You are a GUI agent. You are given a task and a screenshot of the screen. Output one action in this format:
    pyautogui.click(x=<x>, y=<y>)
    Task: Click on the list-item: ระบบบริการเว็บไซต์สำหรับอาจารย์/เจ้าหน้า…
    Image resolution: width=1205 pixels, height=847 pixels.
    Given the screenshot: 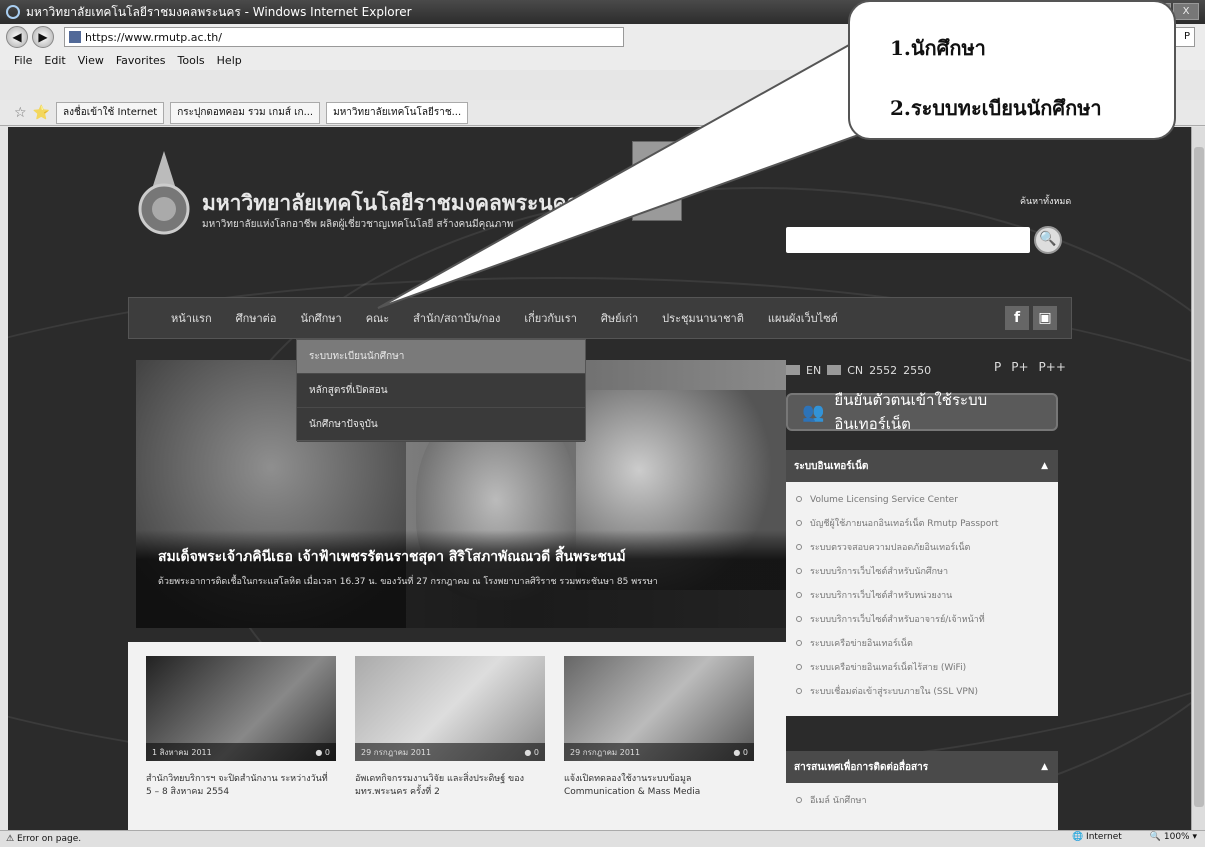 What is the action you would take?
    pyautogui.click(x=922, y=620)
    